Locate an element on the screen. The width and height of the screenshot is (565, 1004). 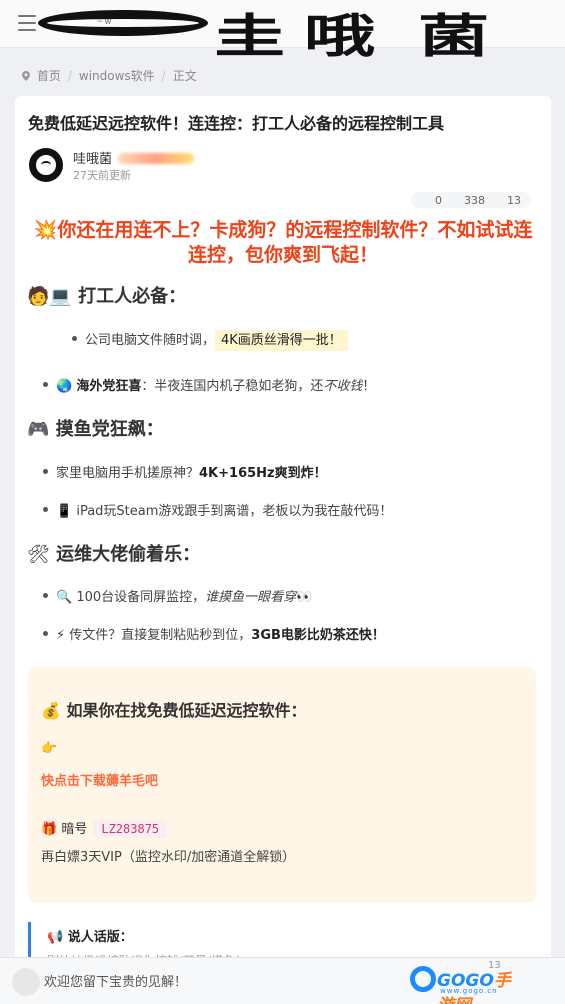
top-bar: ~ w 圭 哦 菌 is located at coordinates (282, 31).